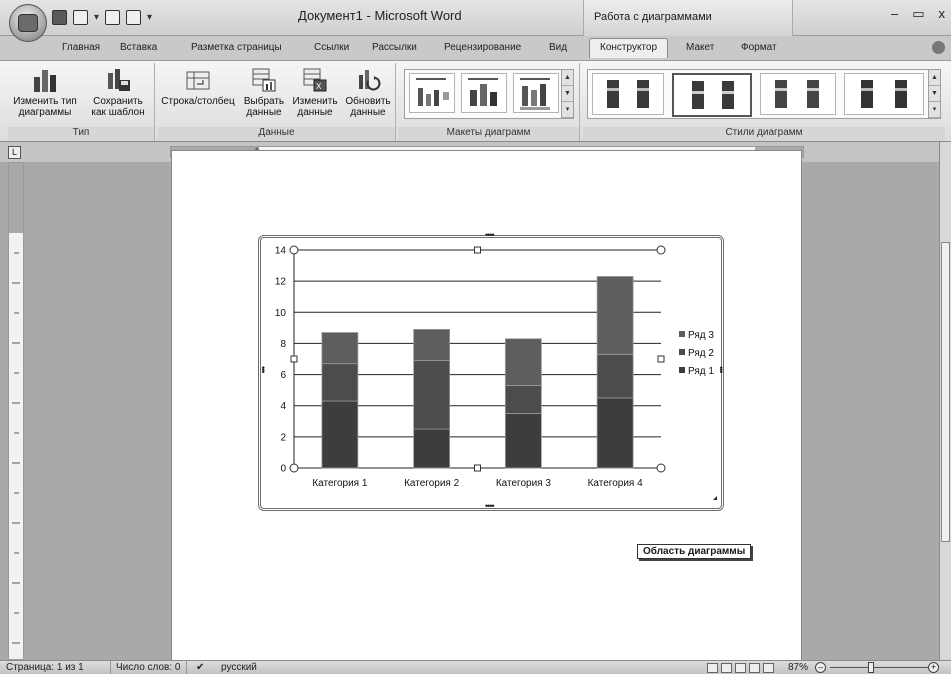  What do you see at coordinates (281, 360) in the screenshot?
I see `y-axis-labels: 0 2 4 6 8 10 12 14` at bounding box center [281, 360].